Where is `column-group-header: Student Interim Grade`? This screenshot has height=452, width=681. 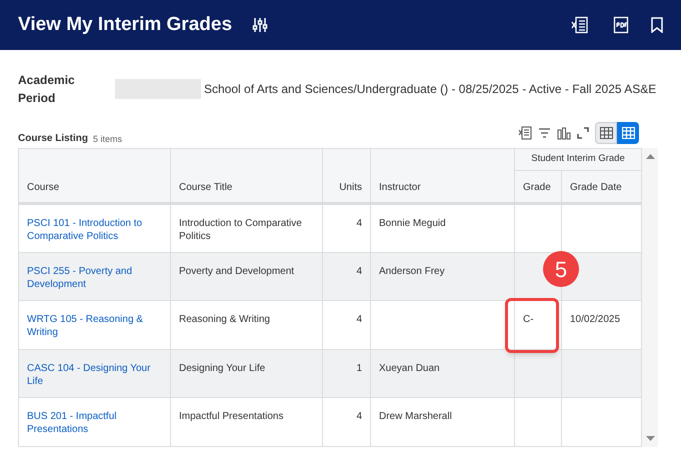
column-group-header: Student Interim Grade is located at coordinates (578, 159).